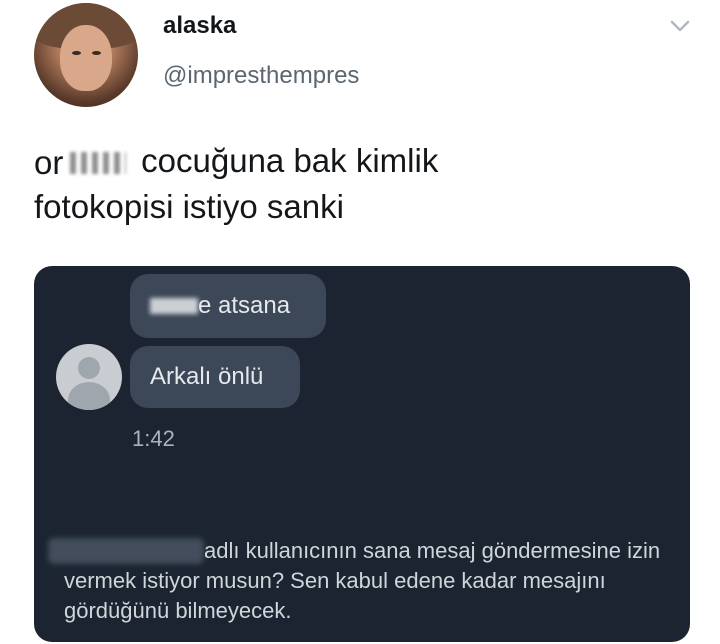 This screenshot has height=644, width=720. Describe the element at coordinates (189, 206) in the screenshot. I see `tweet-text-line-2: fotokopisi istiyo sanki` at that location.